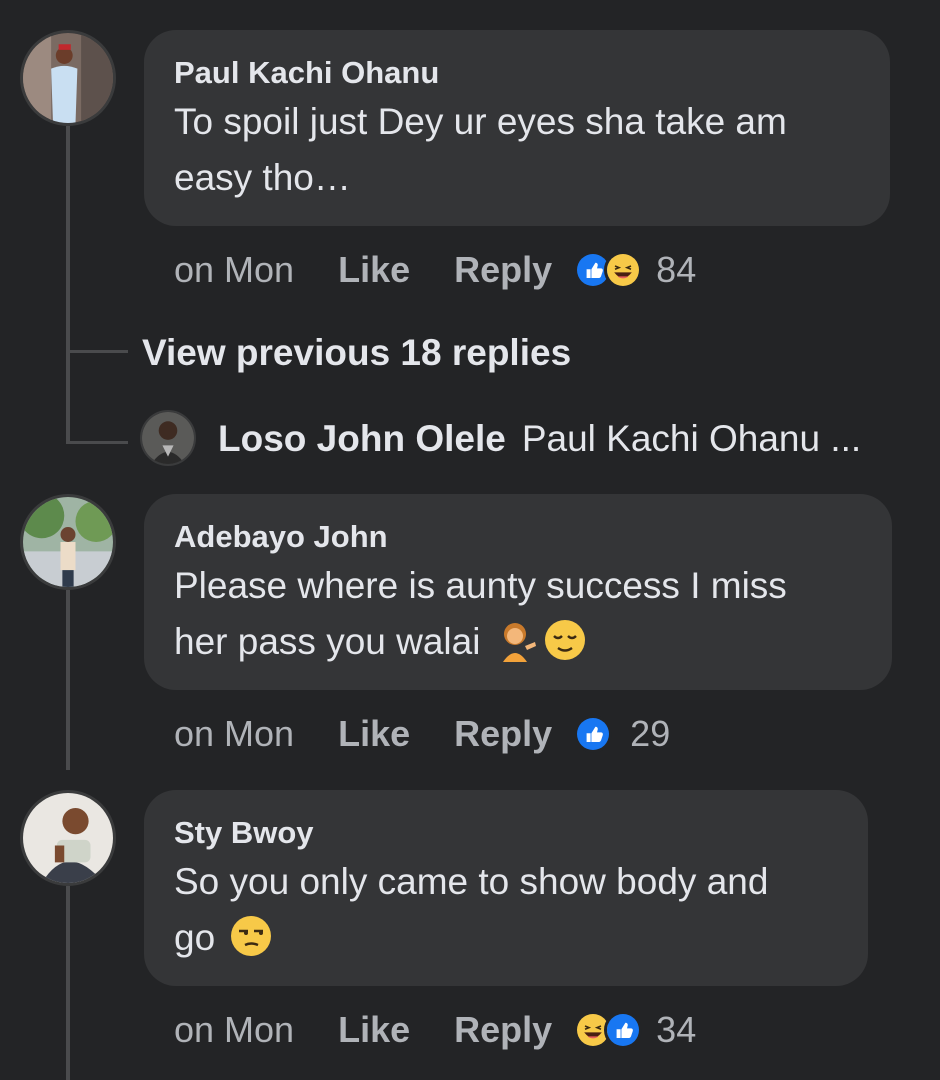 The height and width of the screenshot is (1080, 940). Describe the element at coordinates (622, 734) in the screenshot. I see `reaction-summary: 29` at that location.